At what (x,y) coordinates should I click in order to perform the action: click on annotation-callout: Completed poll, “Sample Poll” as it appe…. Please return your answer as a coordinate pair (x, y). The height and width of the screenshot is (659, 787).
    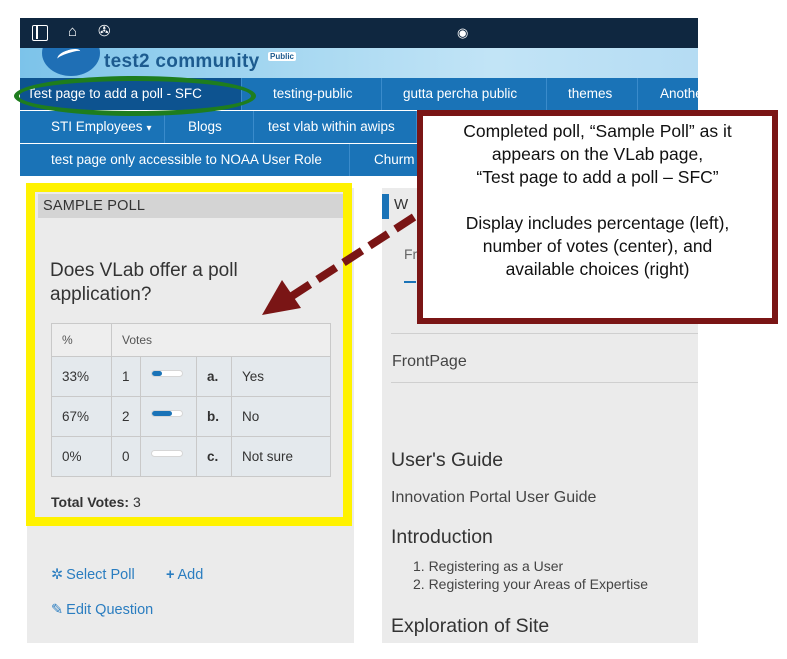
    Looking at the image, I should click on (597, 217).